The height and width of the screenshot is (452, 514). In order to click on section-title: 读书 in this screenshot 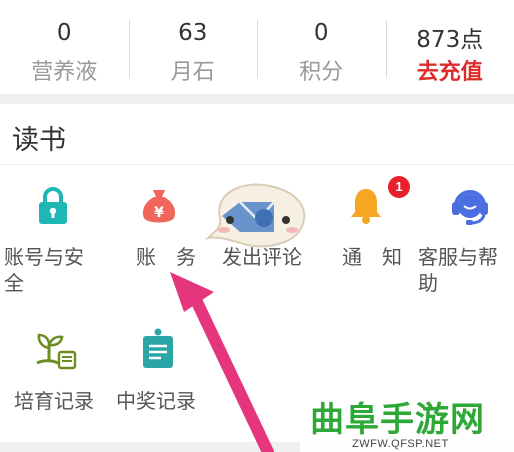, I will do `click(39, 140)`.